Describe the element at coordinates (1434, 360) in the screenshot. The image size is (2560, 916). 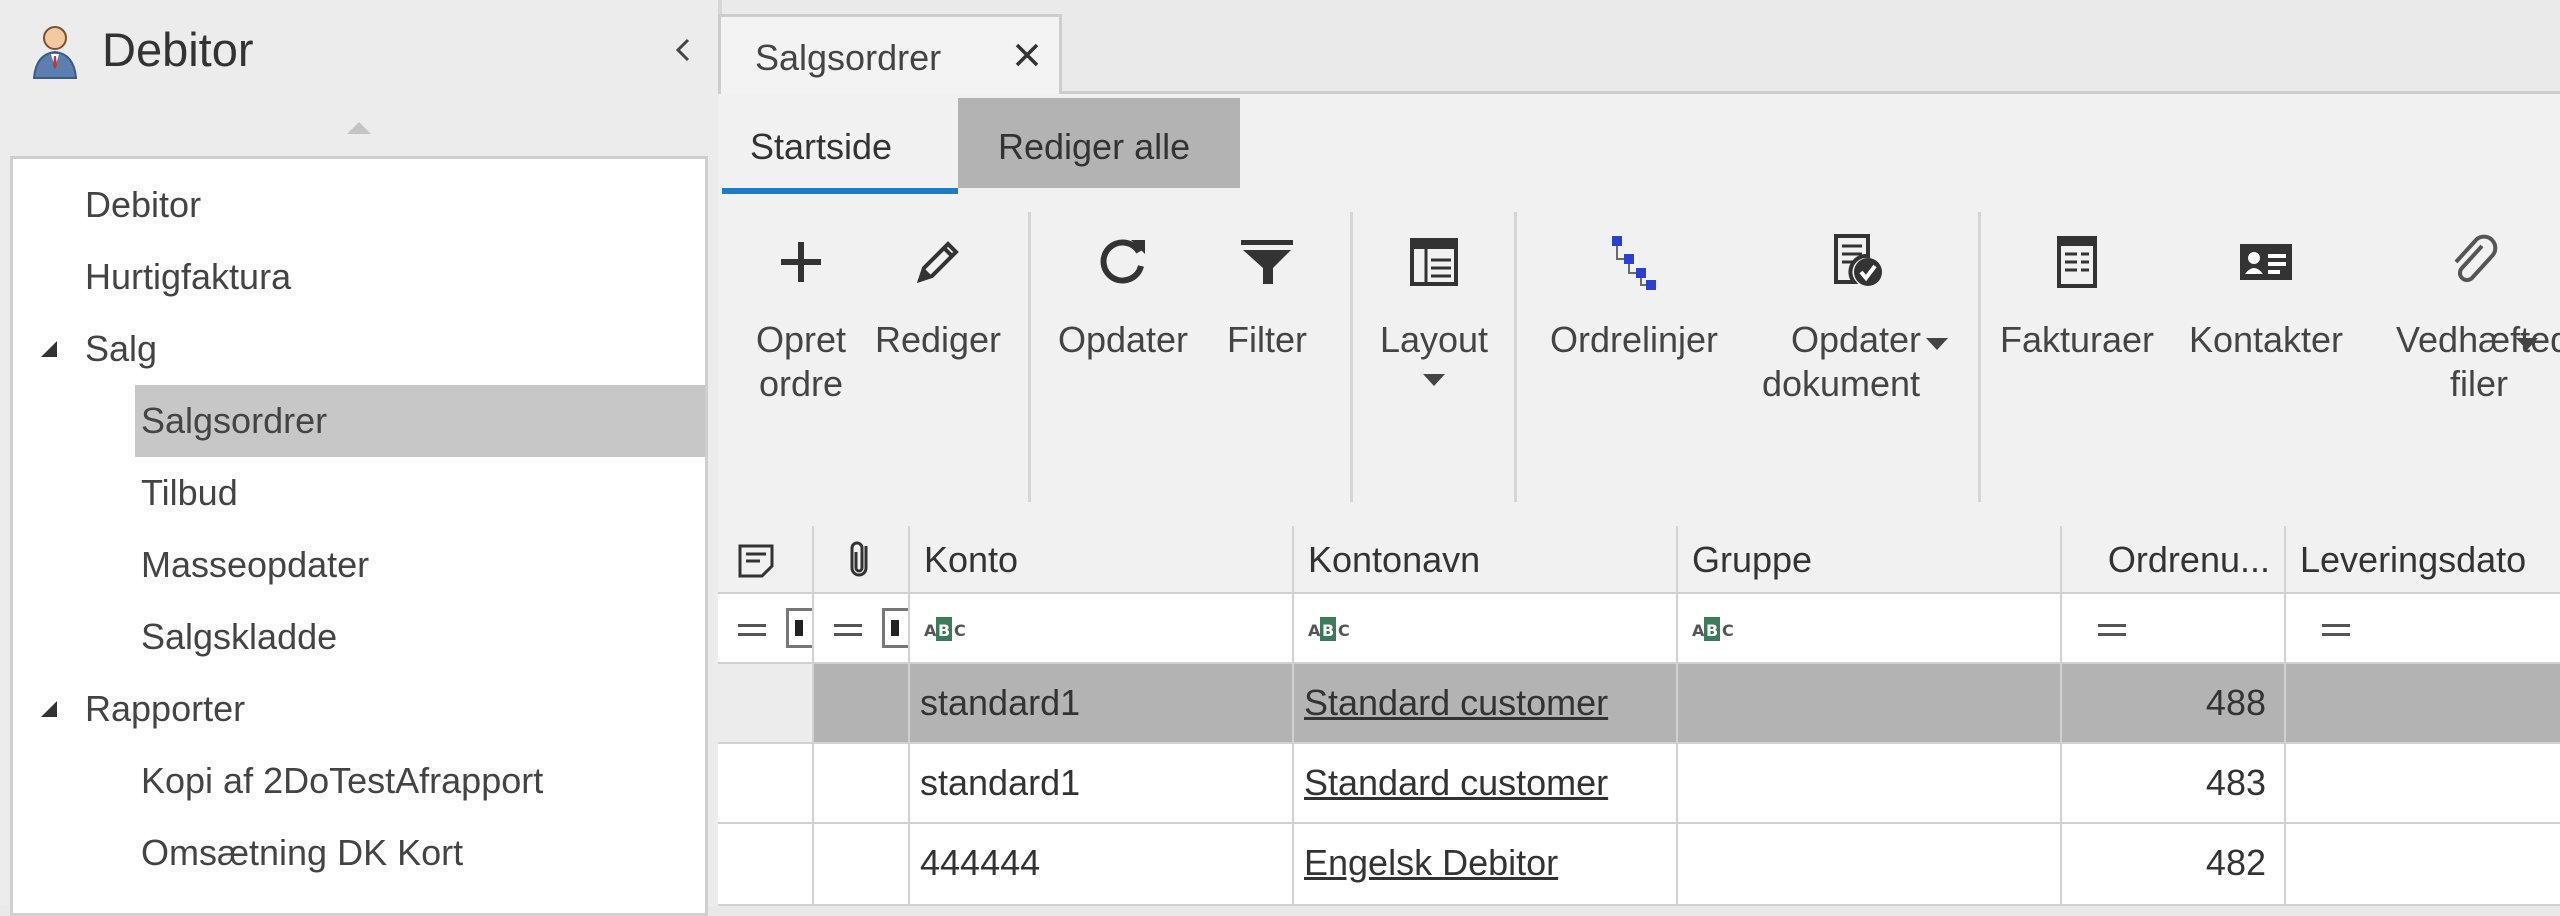
I see `layout-dropdown-button: Layout` at that location.